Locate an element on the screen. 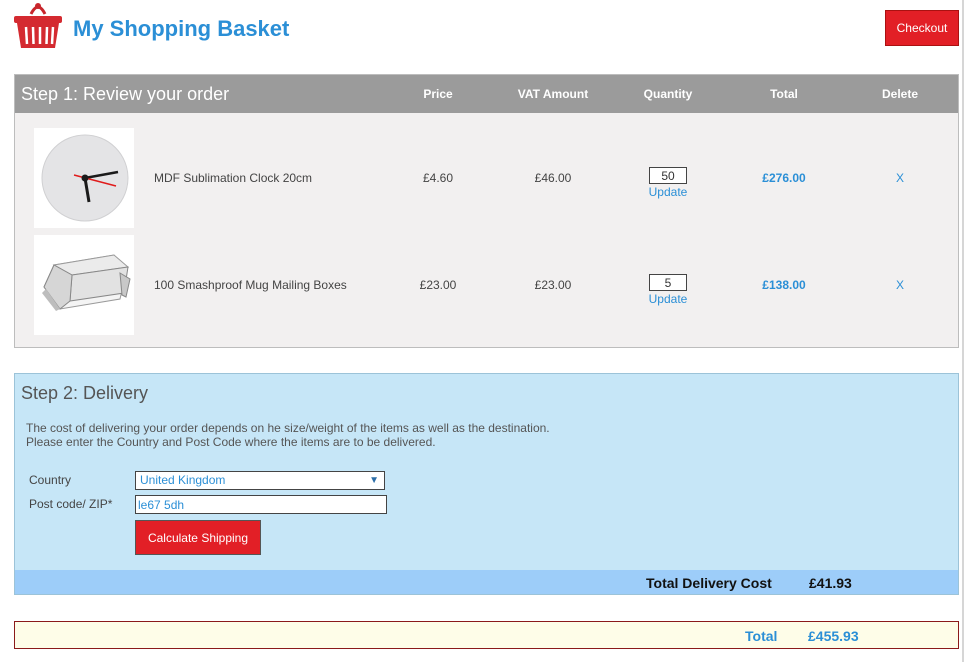 Image resolution: width=968 pixels, height=662 pixels. scrollbar is located at coordinates (963, 331).